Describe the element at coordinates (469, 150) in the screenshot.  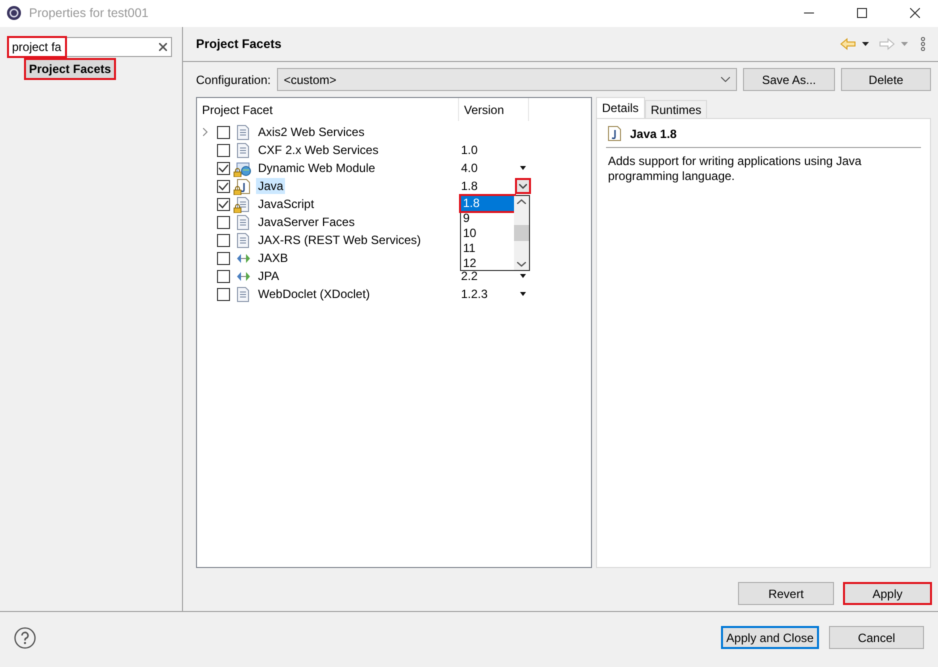
I see `version-value: 1.0` at that location.